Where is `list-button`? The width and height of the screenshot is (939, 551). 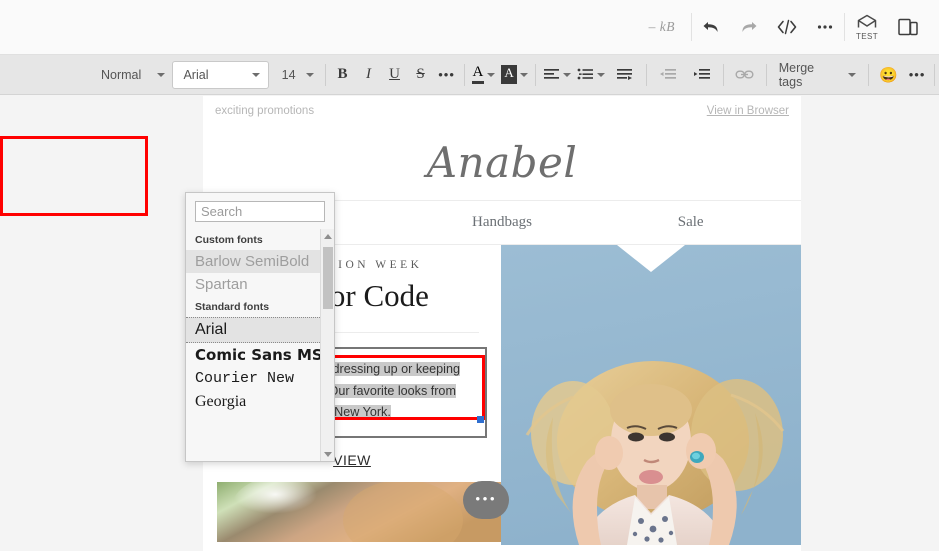 list-button is located at coordinates (591, 75).